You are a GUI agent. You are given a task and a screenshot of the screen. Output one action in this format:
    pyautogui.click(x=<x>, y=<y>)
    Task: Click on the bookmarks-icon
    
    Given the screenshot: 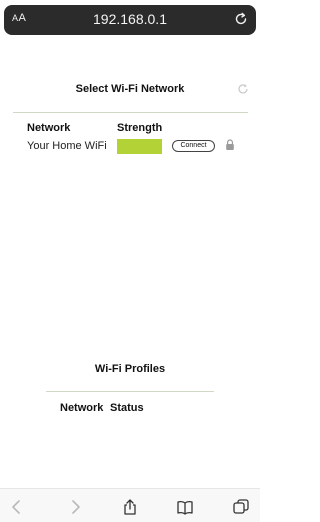 What is the action you would take?
    pyautogui.click(x=185, y=507)
    